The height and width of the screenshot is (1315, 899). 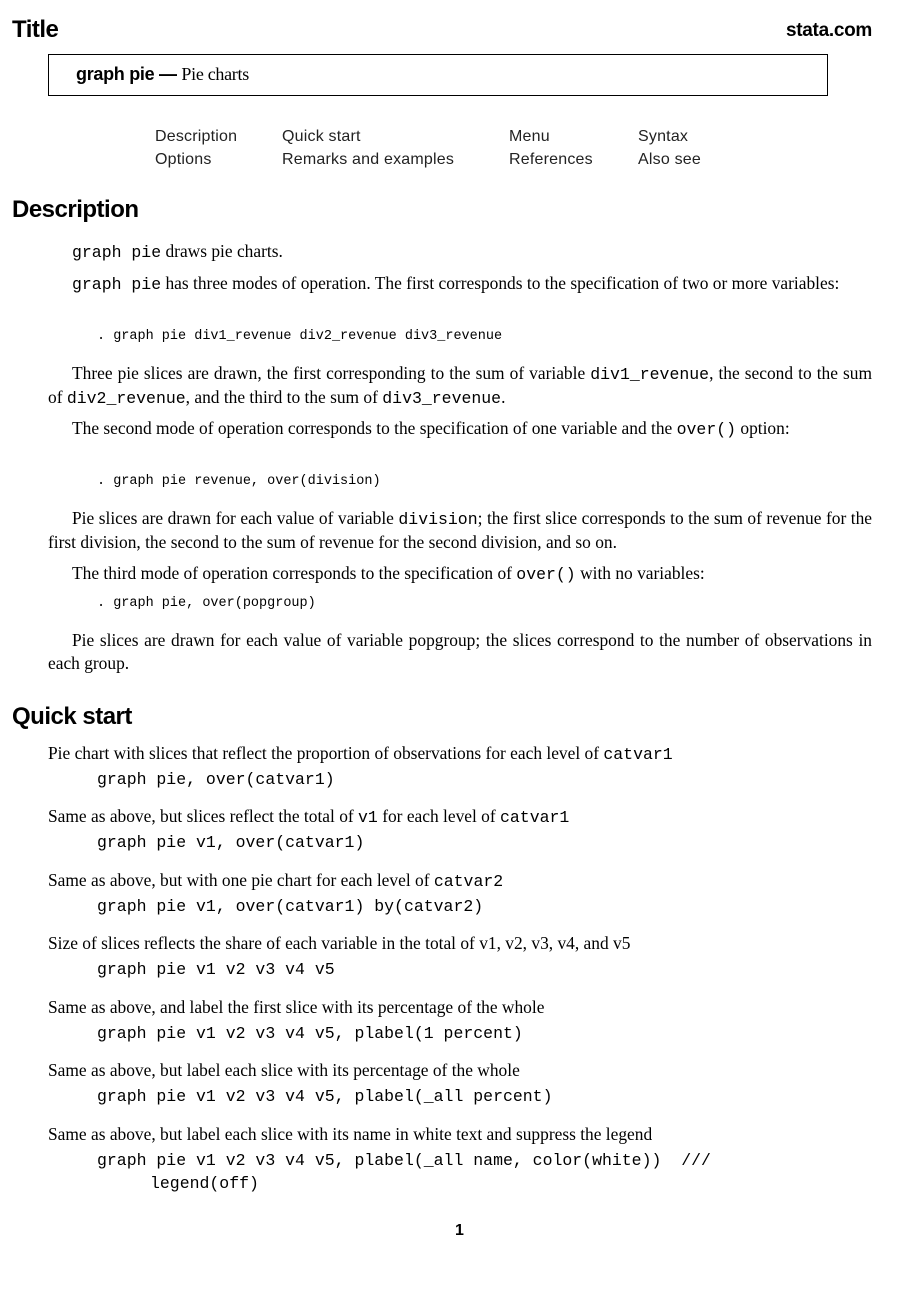 What do you see at coordinates (460, 252) in the screenshot?
I see `description-paragraph-1: graph pie draws pie charts.` at bounding box center [460, 252].